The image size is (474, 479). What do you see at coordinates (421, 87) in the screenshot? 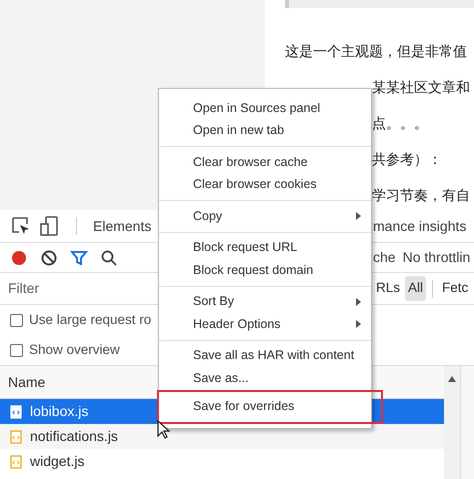
I see `article-text: 某某社区文章和` at bounding box center [421, 87].